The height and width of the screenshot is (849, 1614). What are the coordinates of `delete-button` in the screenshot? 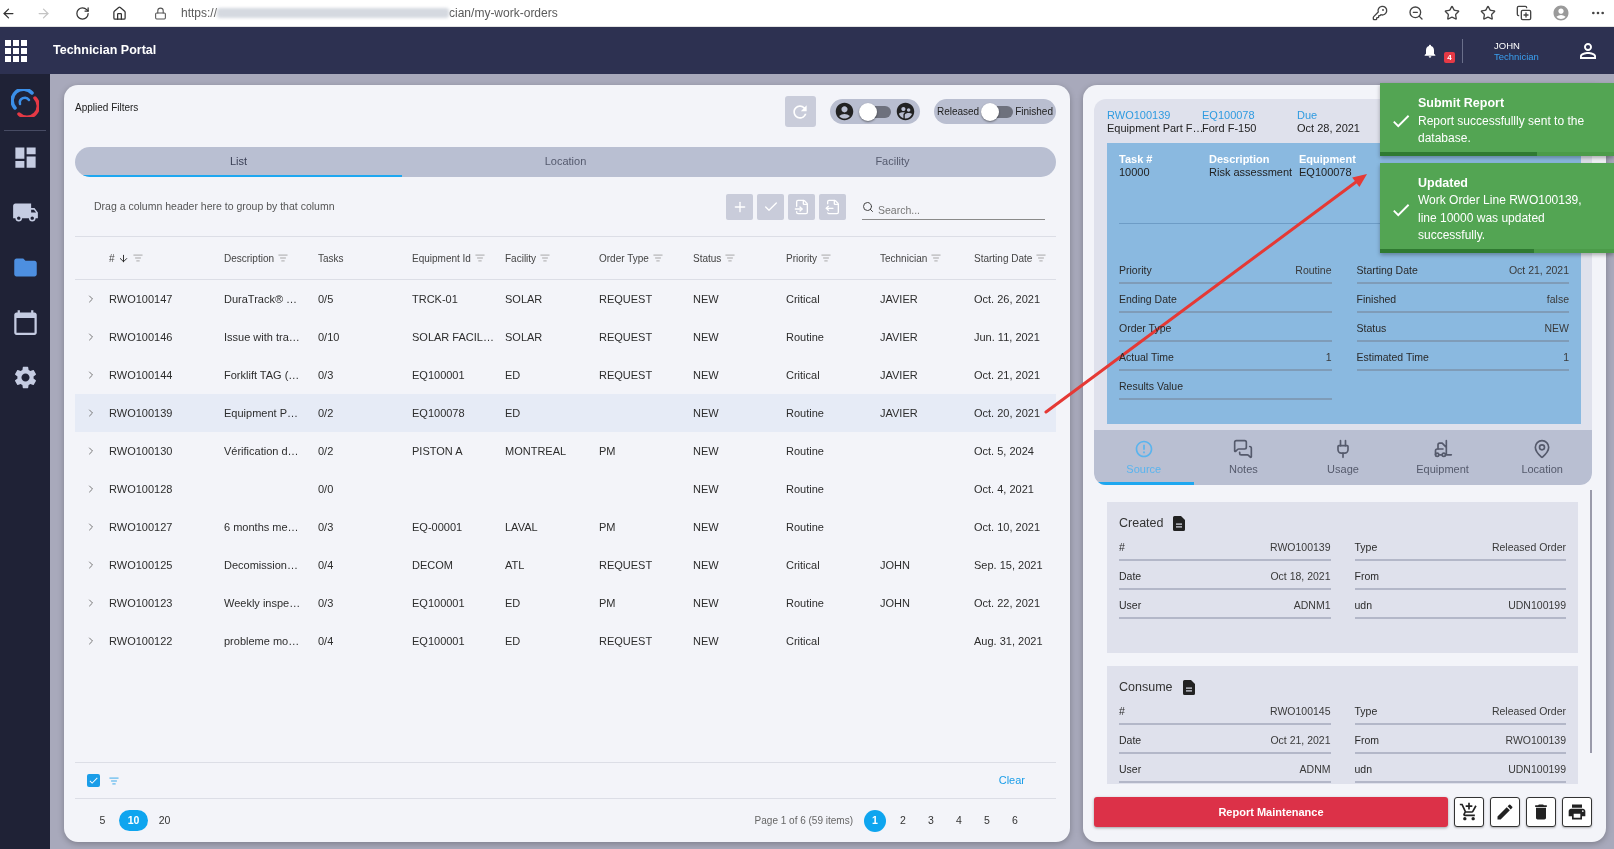 It's located at (1541, 812).